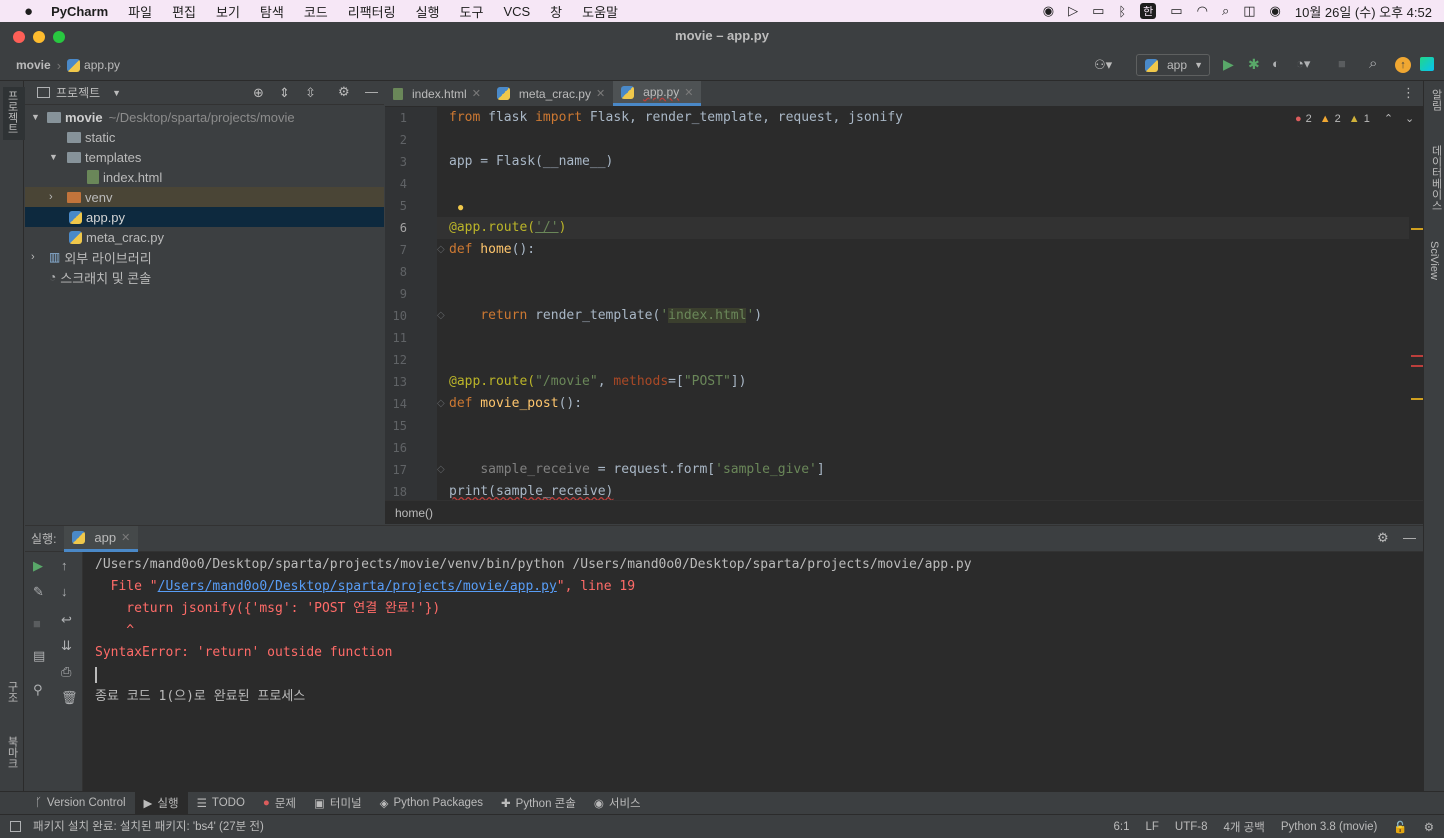  Describe the element at coordinates (1436, 101) in the screenshot. I see `notifications-tool-tab: 알림` at that location.